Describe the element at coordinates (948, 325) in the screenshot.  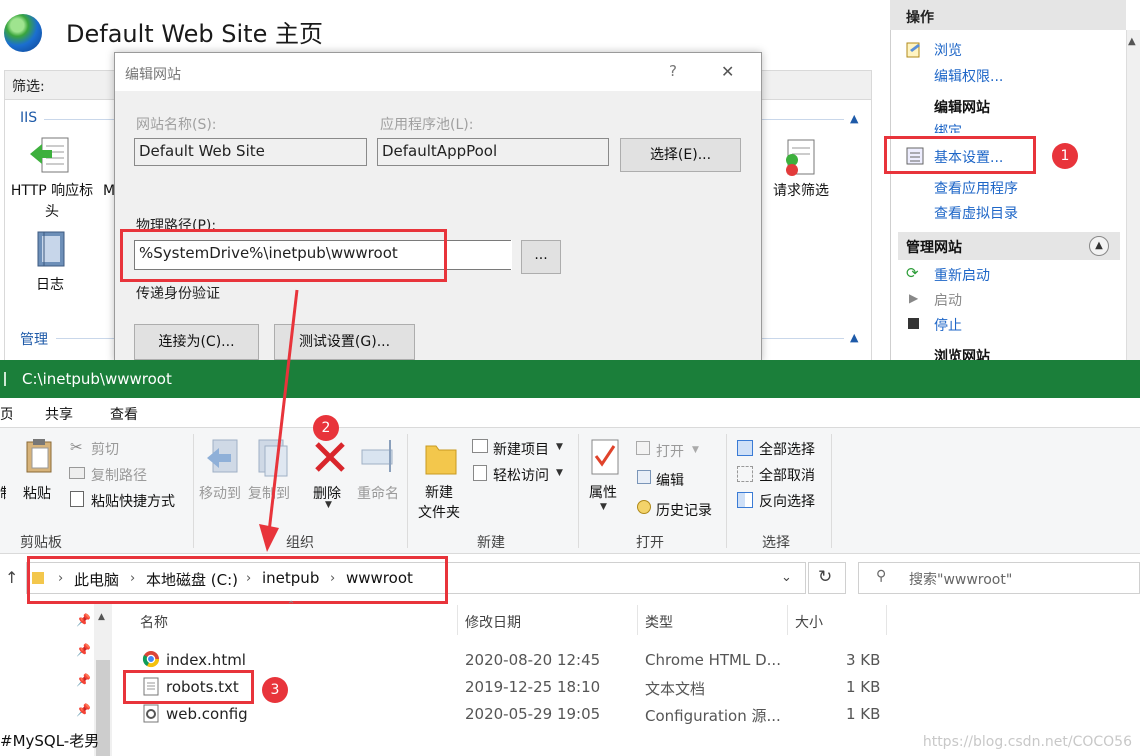
I see `action-stop: 停止` at that location.